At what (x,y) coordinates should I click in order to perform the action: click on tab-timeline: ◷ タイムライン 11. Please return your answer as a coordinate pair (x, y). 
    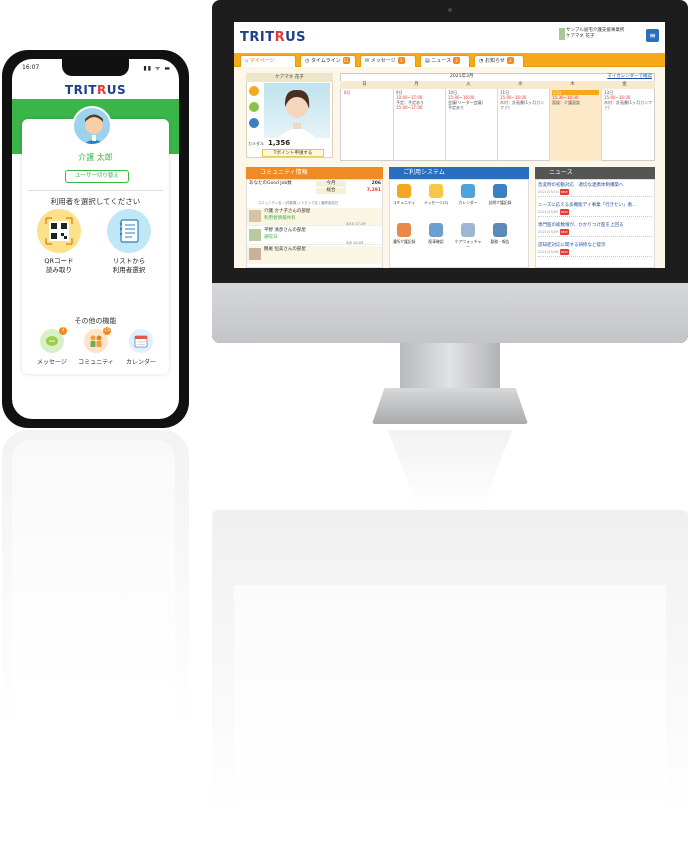
    Looking at the image, I should click on (328, 61).